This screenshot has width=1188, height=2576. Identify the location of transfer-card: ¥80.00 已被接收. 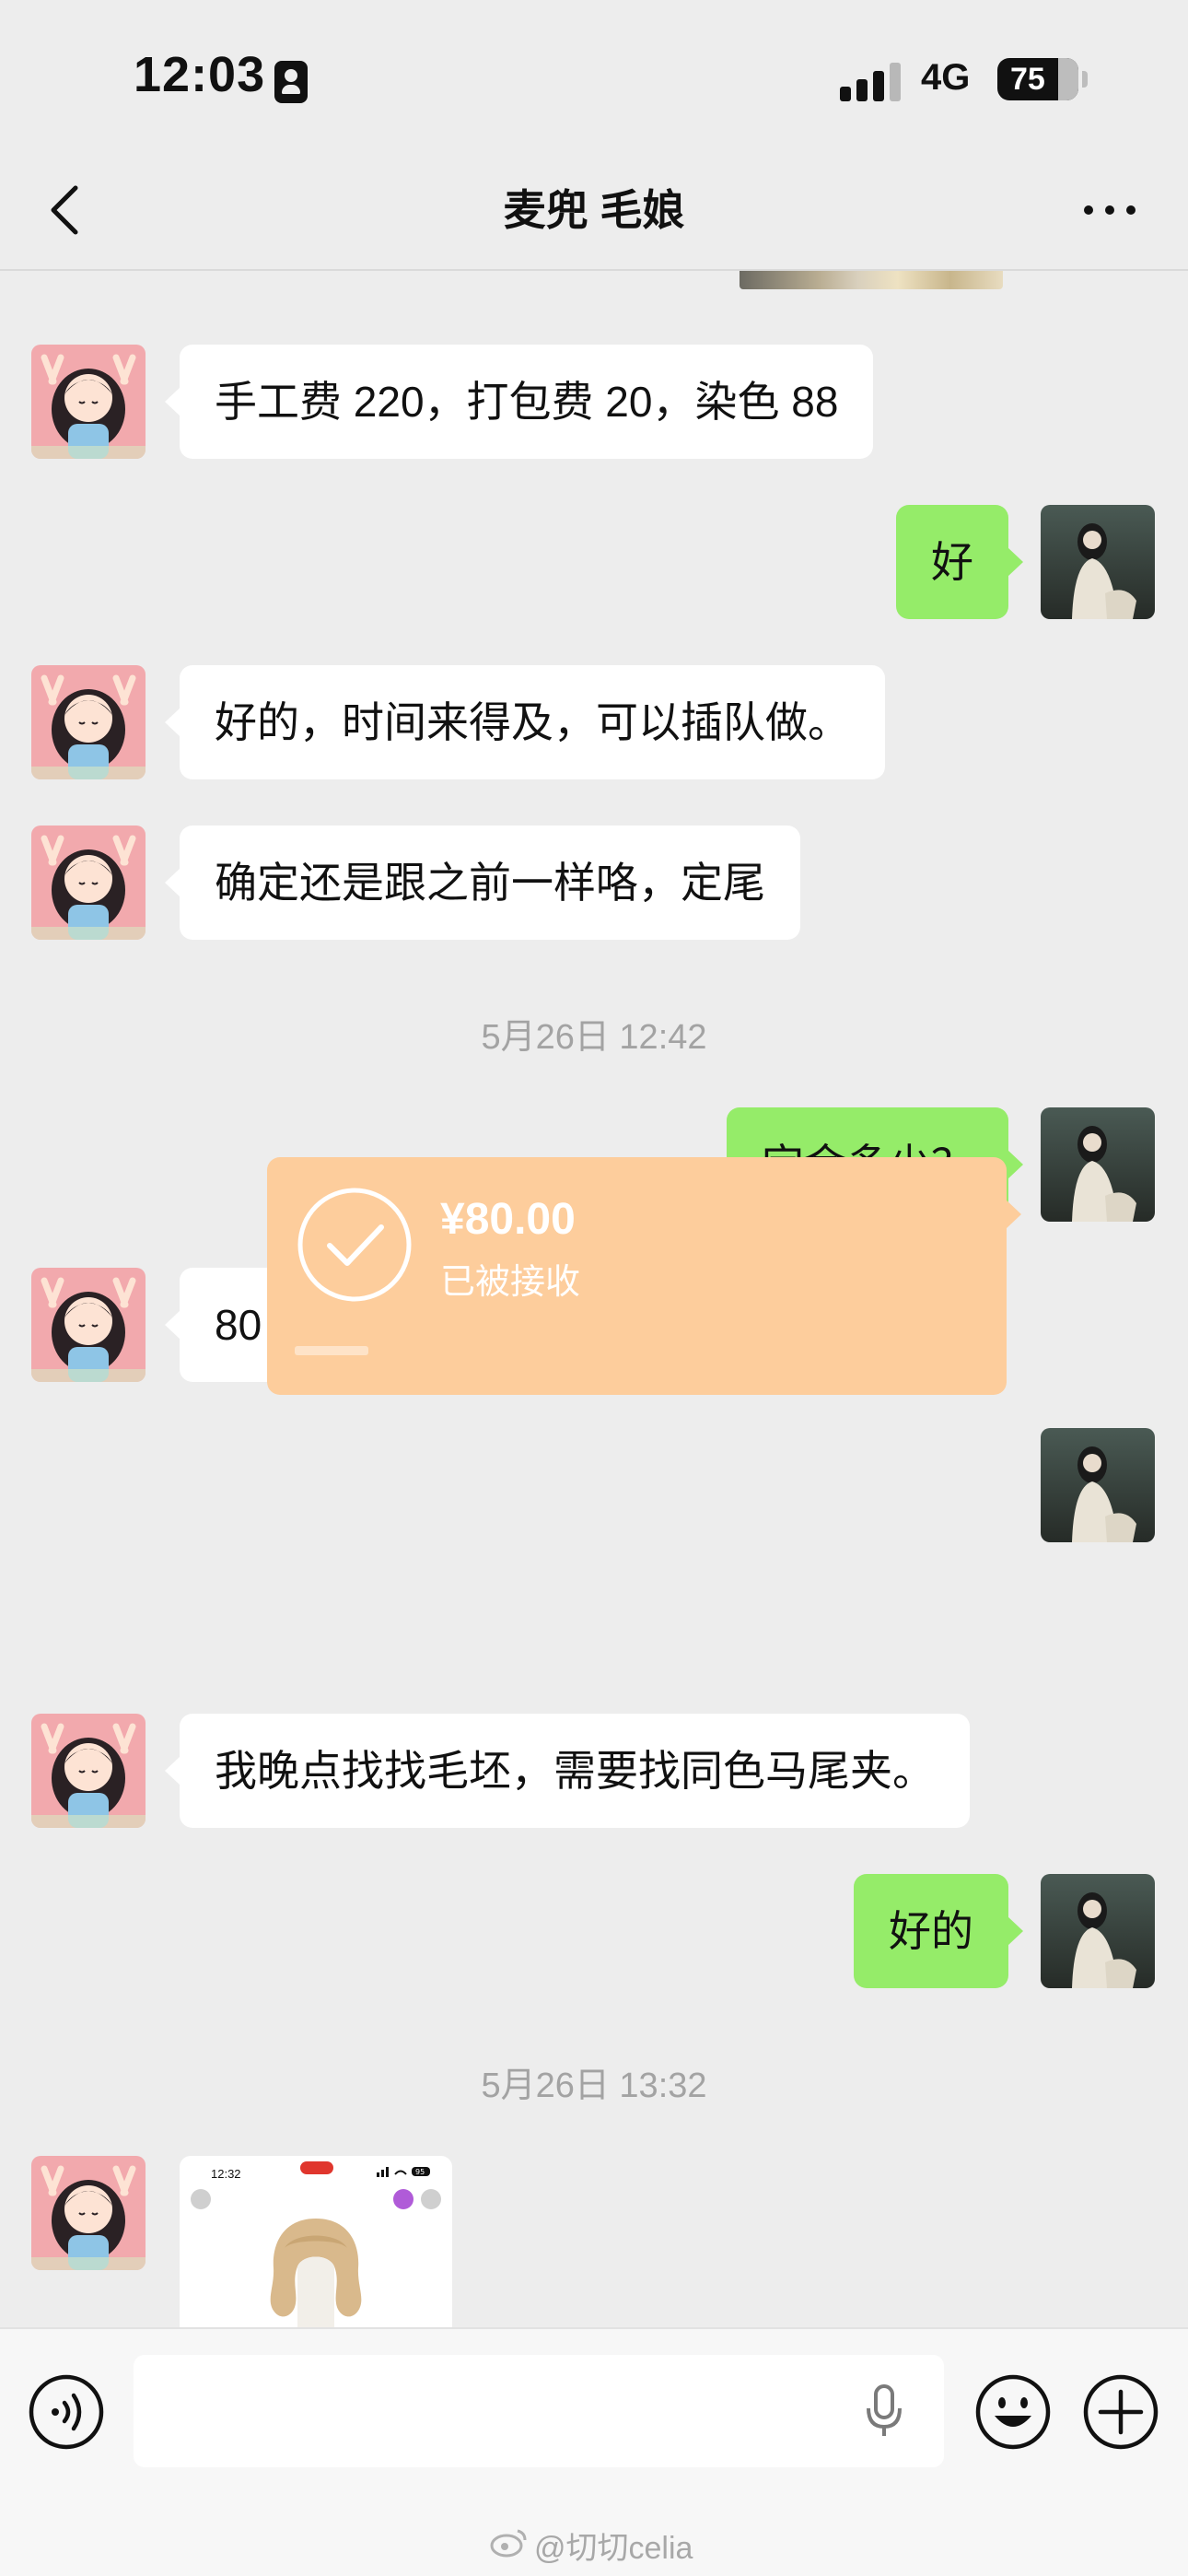
(644, 1276).